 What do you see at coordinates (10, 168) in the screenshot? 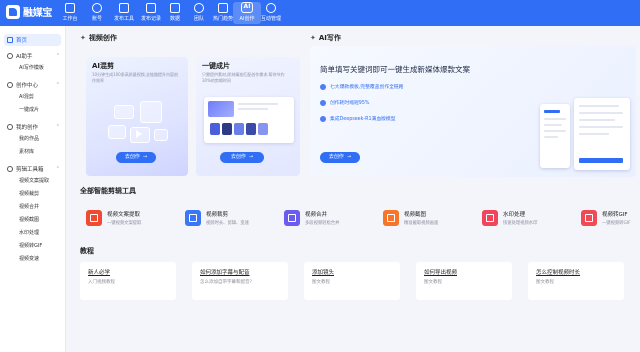
I see `toolbox-icon` at bounding box center [10, 168].